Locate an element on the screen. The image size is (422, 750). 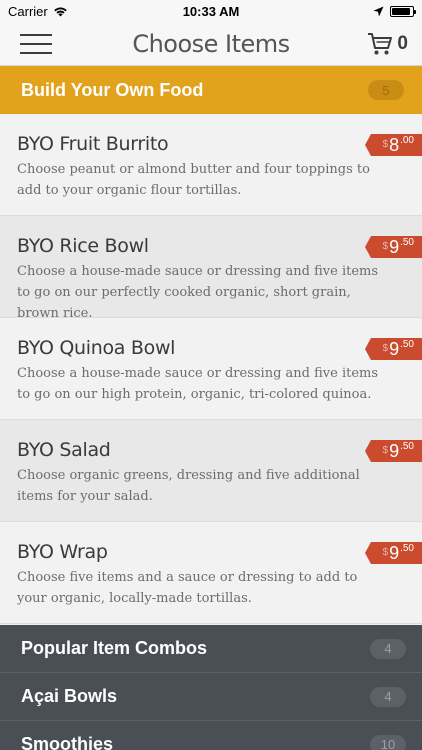
section-title: Açai Bowls is located at coordinates (69, 696).